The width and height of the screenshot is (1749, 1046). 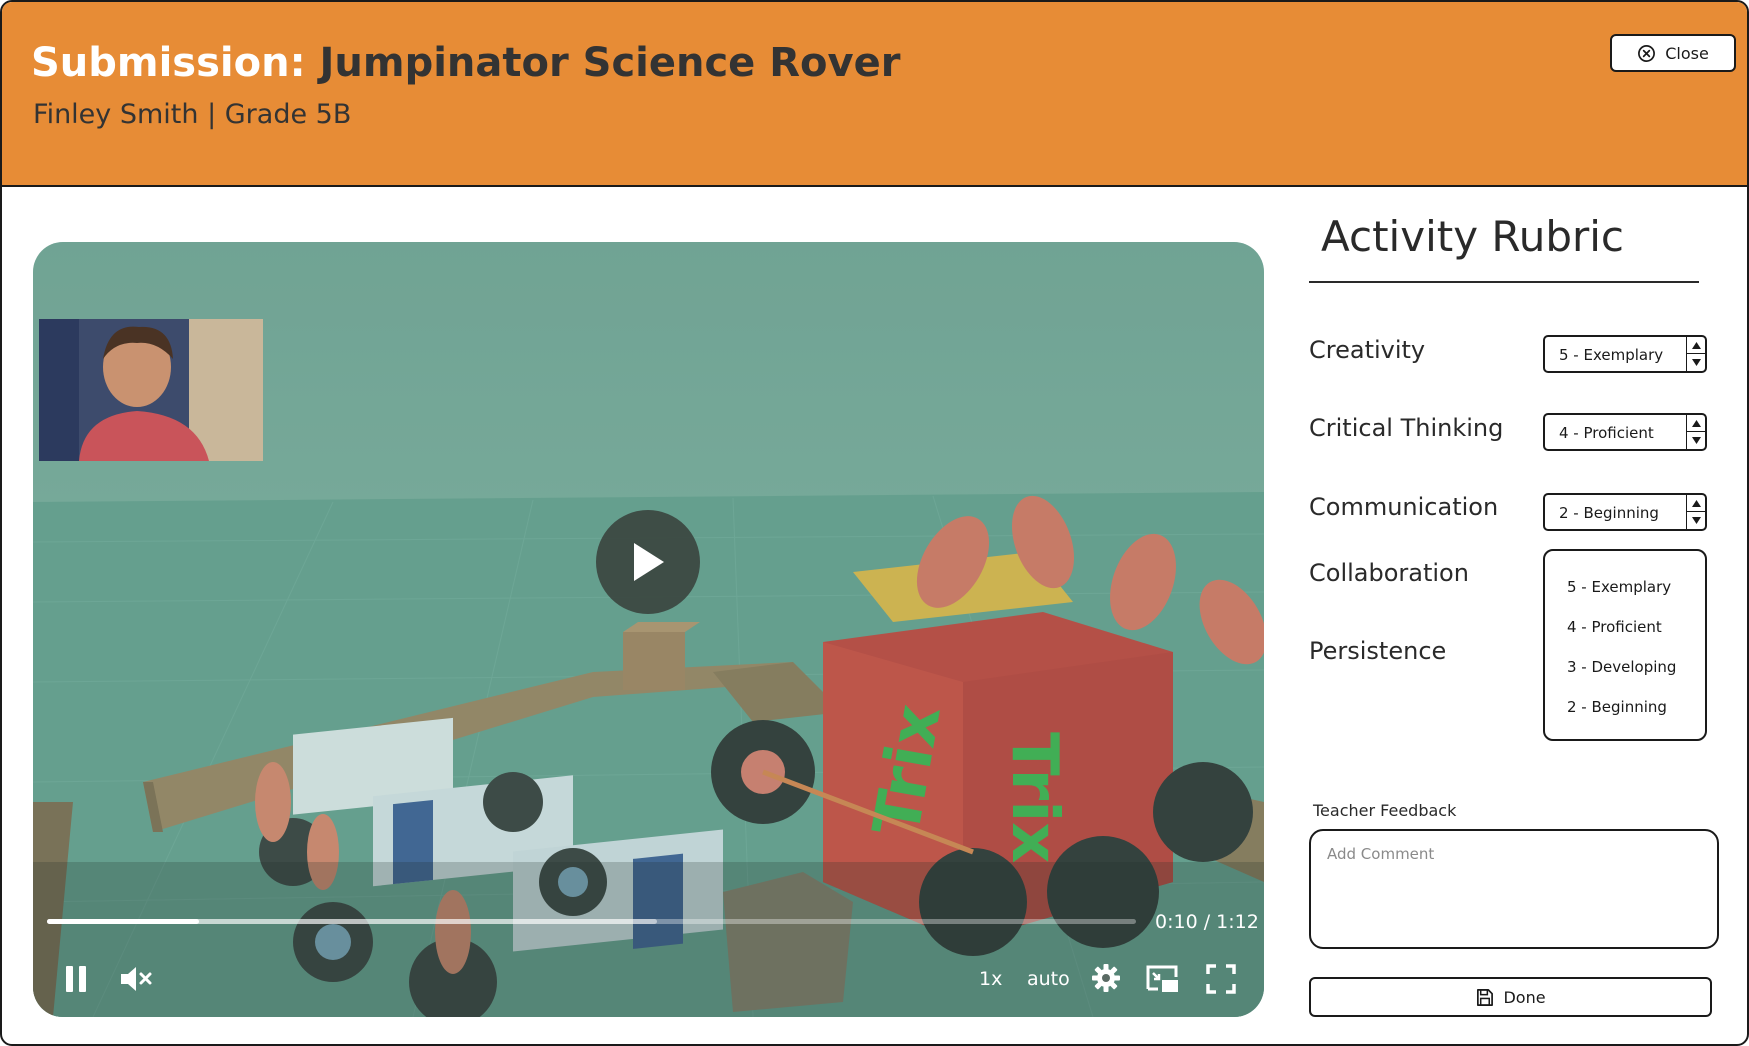 What do you see at coordinates (1621, 667) in the screenshot?
I see `dropdown-option: 3 - Developing` at bounding box center [1621, 667].